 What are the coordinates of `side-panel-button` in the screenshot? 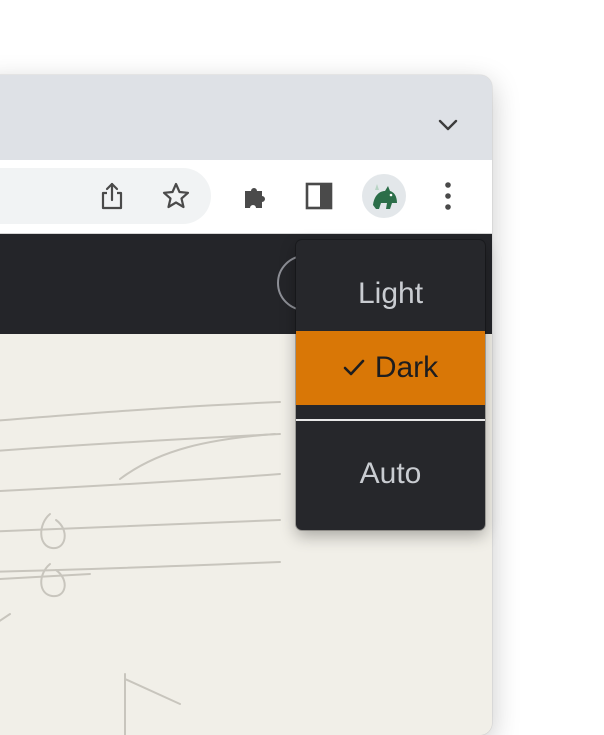 It's located at (319, 196).